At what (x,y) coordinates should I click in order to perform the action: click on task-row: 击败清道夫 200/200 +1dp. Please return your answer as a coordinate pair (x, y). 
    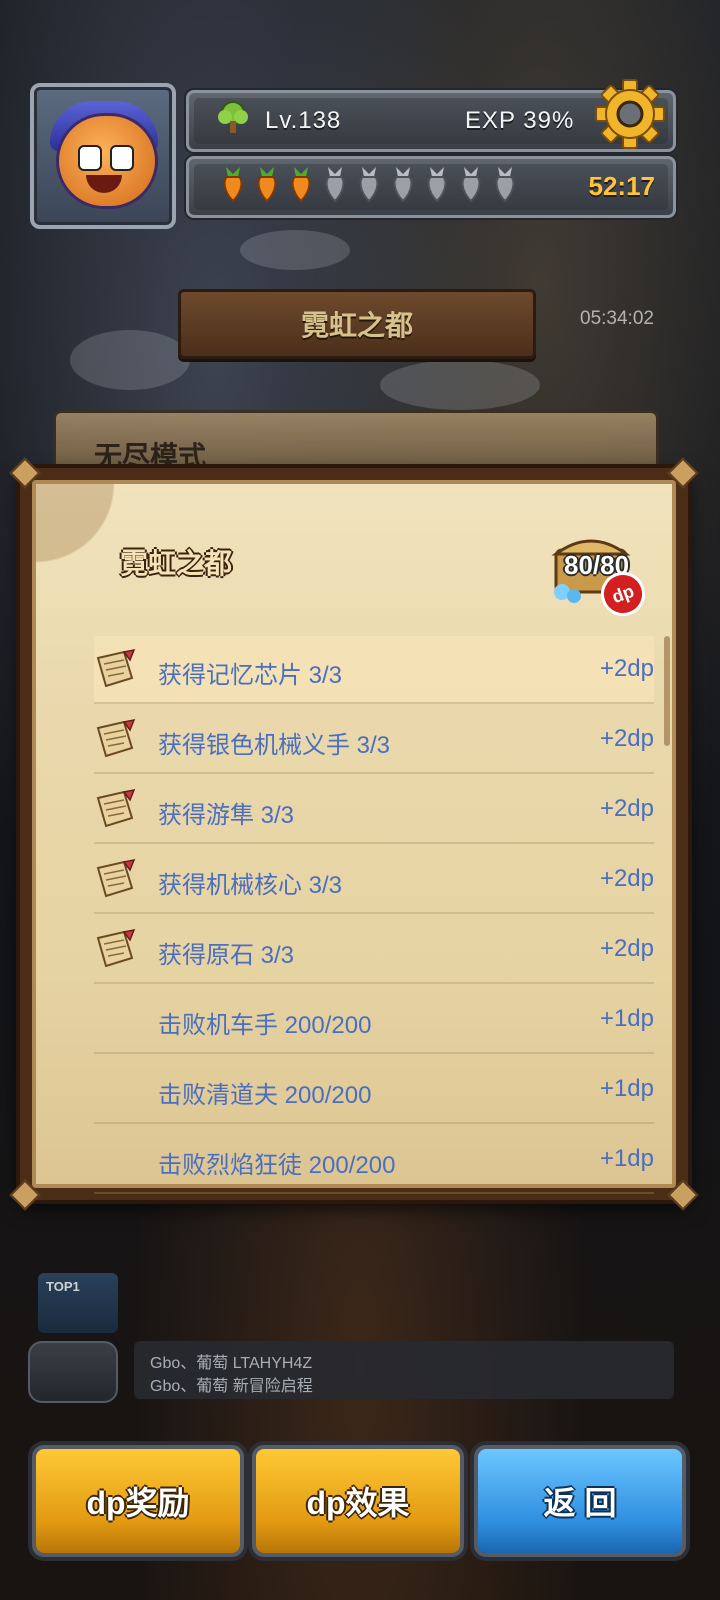
    Looking at the image, I should click on (374, 1090).